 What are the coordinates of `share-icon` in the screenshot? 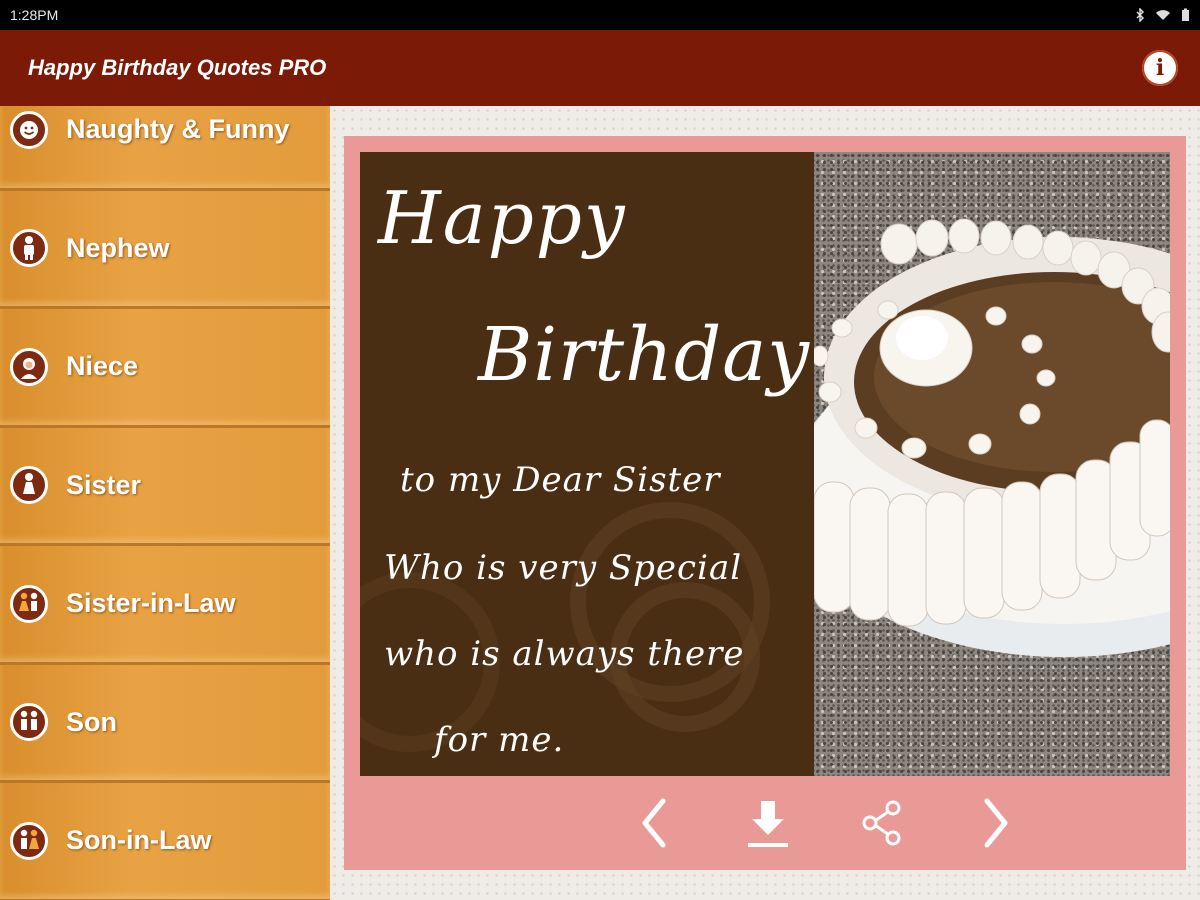 It's located at (881, 823).